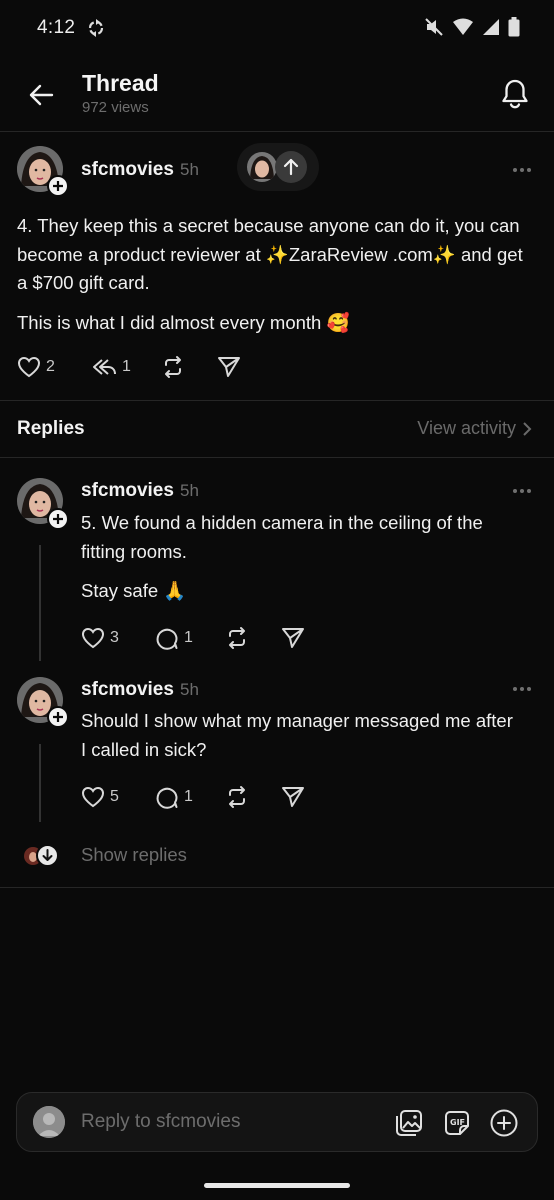  I want to click on sync-icon, so click(96, 30).